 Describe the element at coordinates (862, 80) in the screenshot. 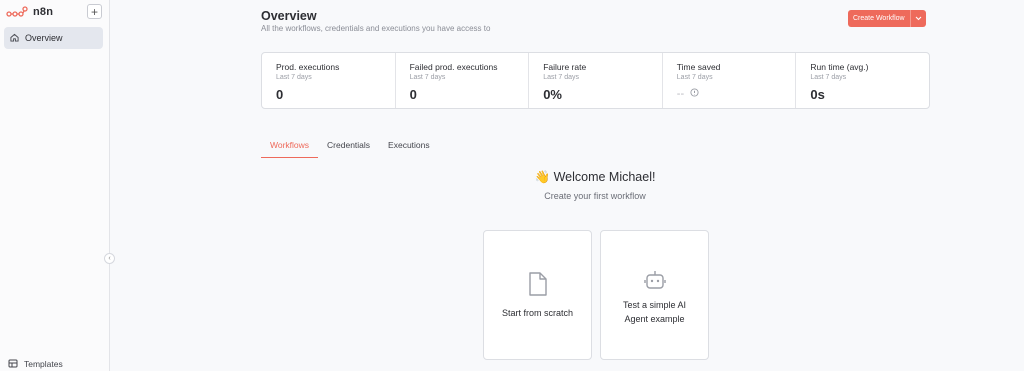

I see `stat-run-time: Run time (avg.) Last 7 days 0s` at that location.